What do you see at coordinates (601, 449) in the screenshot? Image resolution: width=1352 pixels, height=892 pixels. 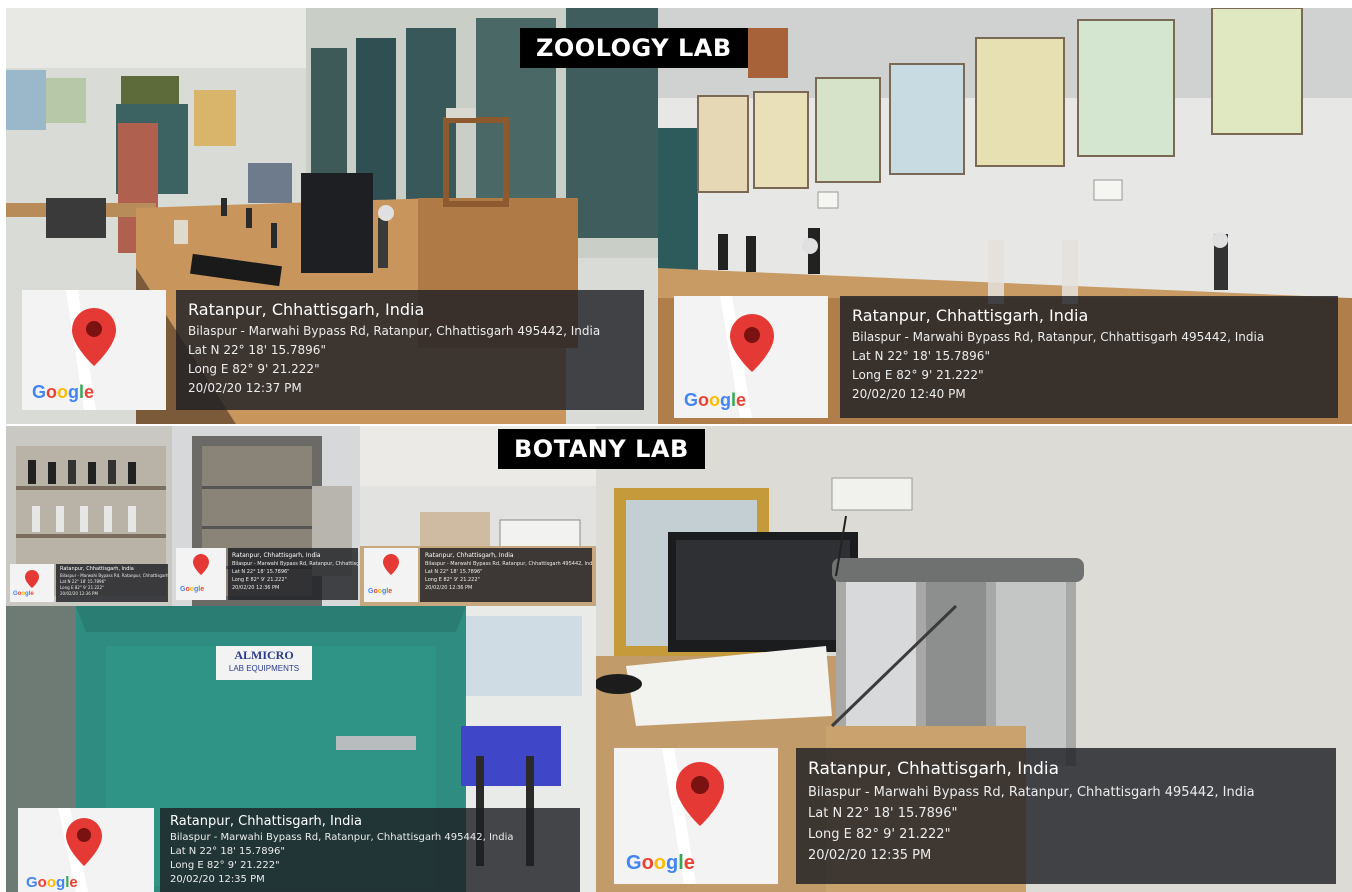 I see `botany-lab-heading: BOTANY LAB` at bounding box center [601, 449].